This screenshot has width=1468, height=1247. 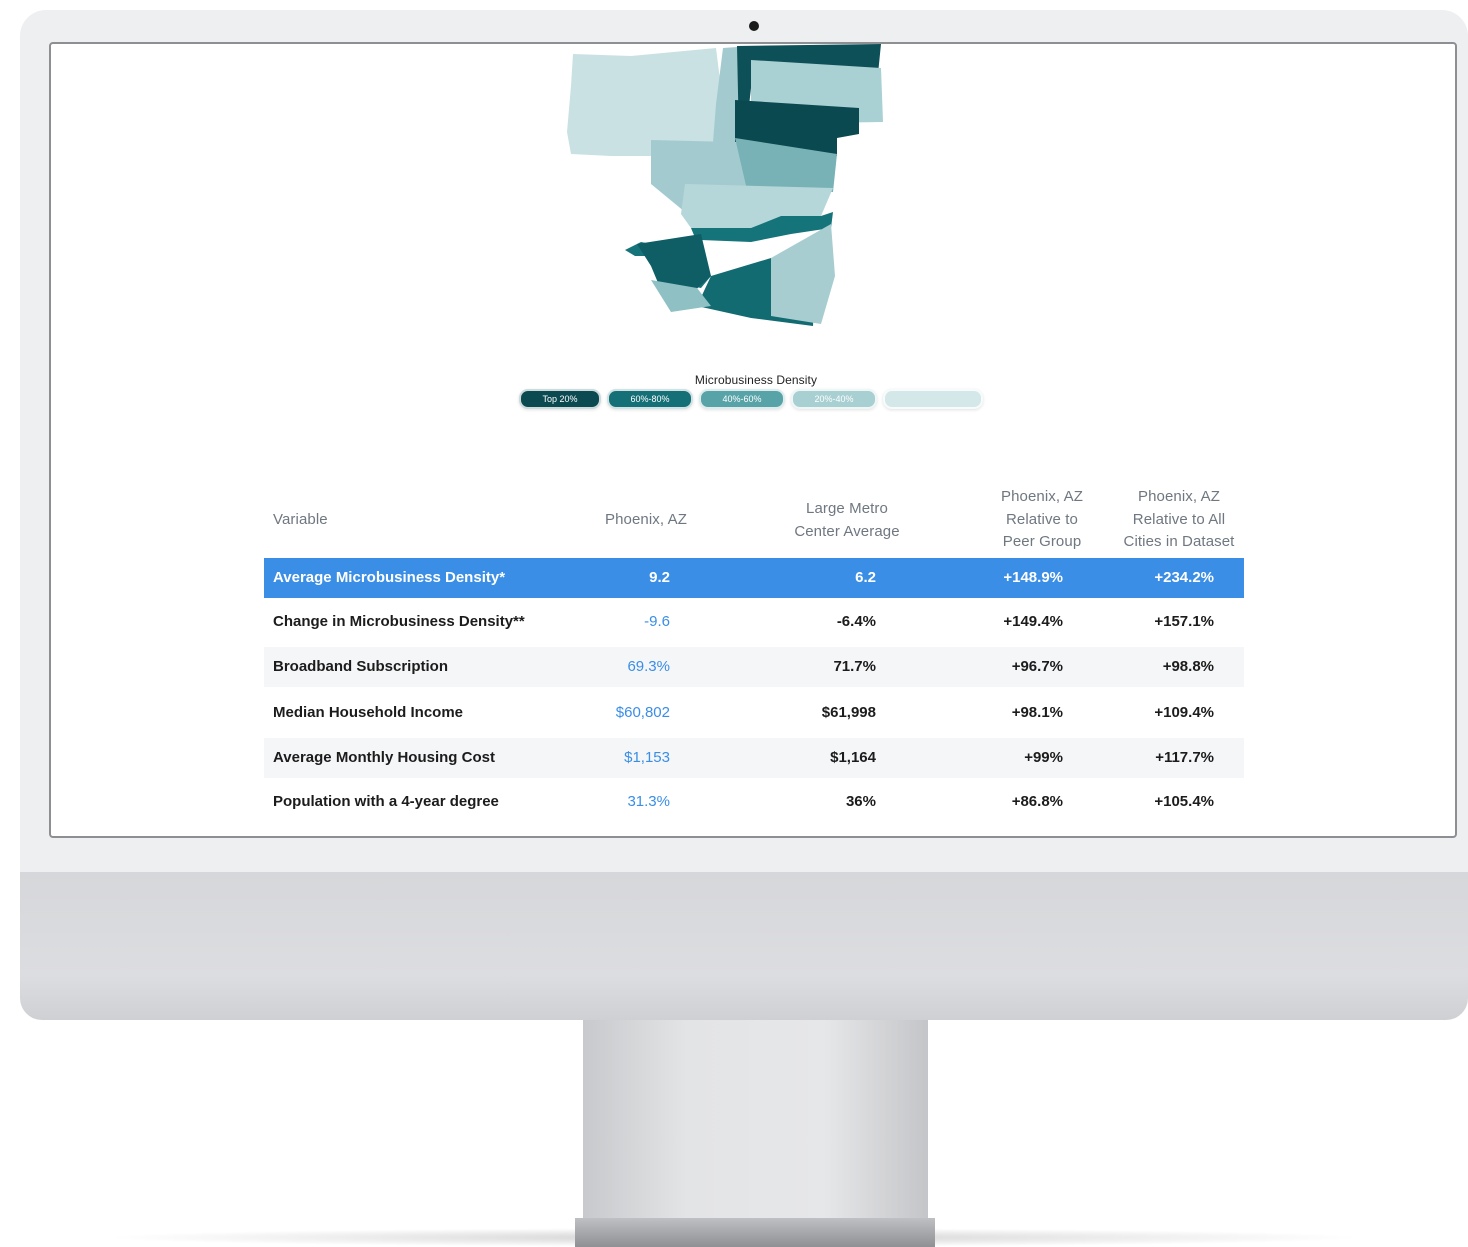 What do you see at coordinates (853, 757) in the screenshot?
I see `cell-average: $1,164` at bounding box center [853, 757].